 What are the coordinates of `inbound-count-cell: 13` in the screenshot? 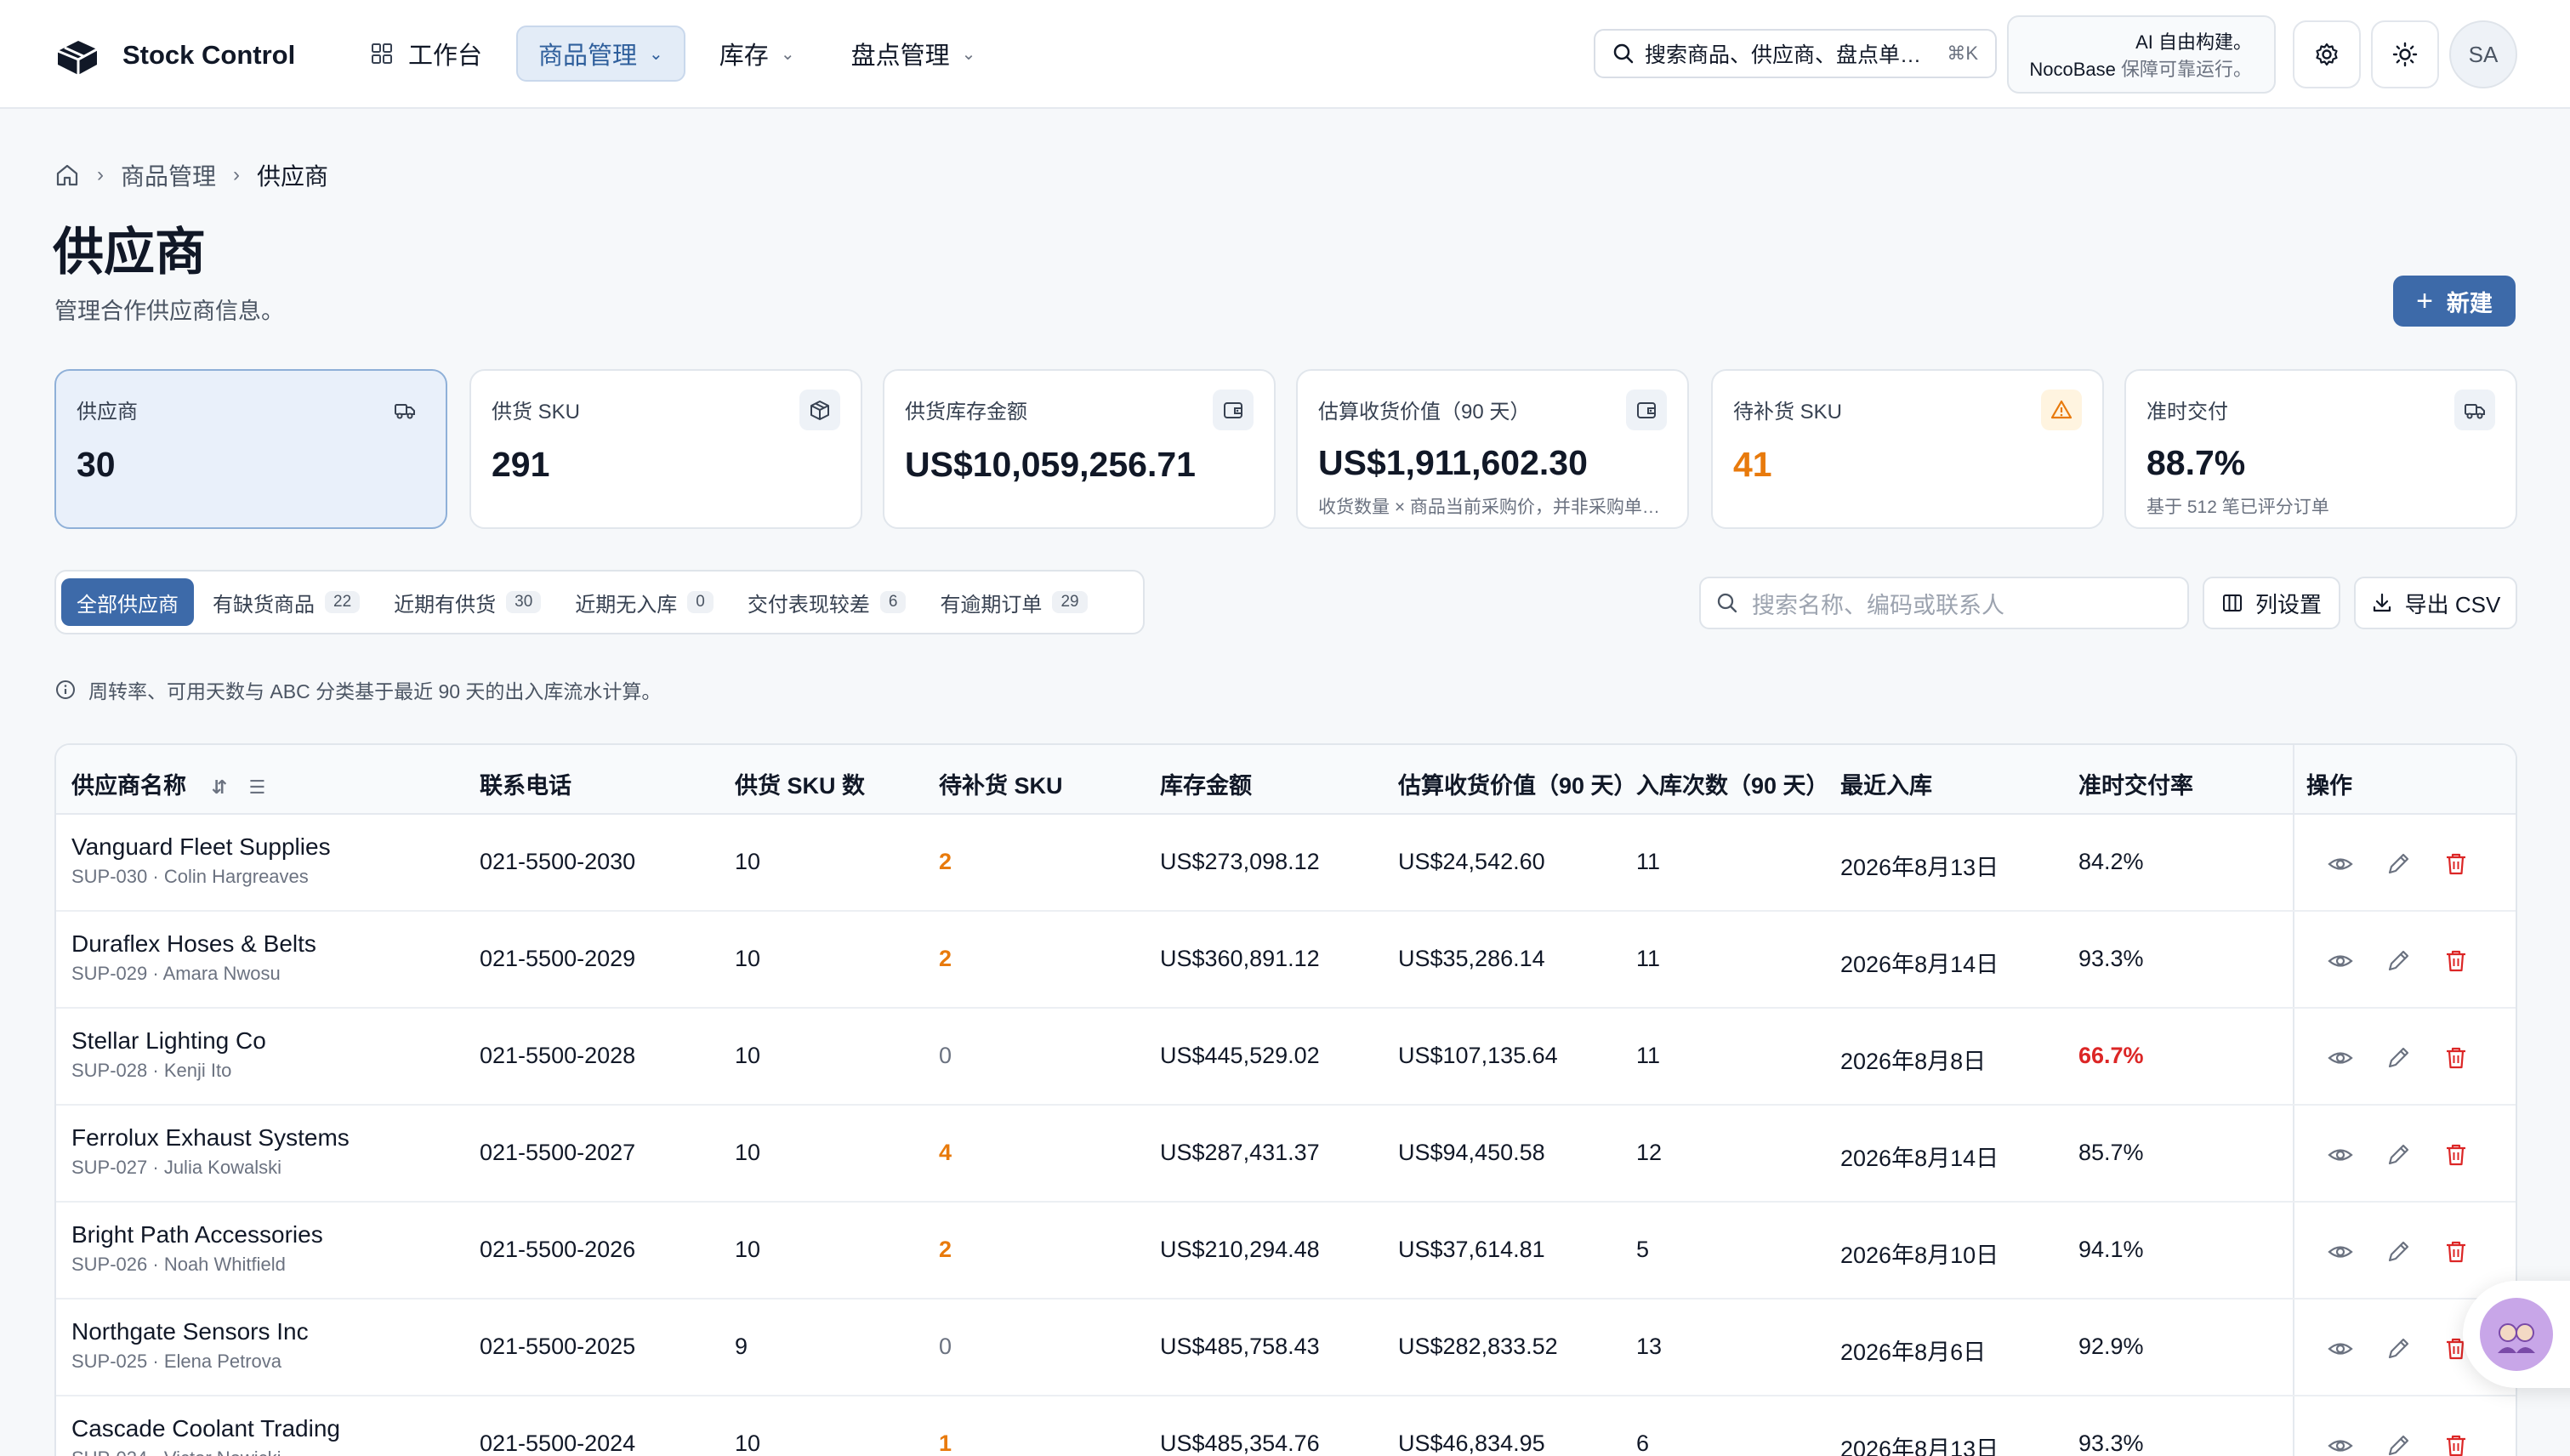 It's located at (1649, 1346).